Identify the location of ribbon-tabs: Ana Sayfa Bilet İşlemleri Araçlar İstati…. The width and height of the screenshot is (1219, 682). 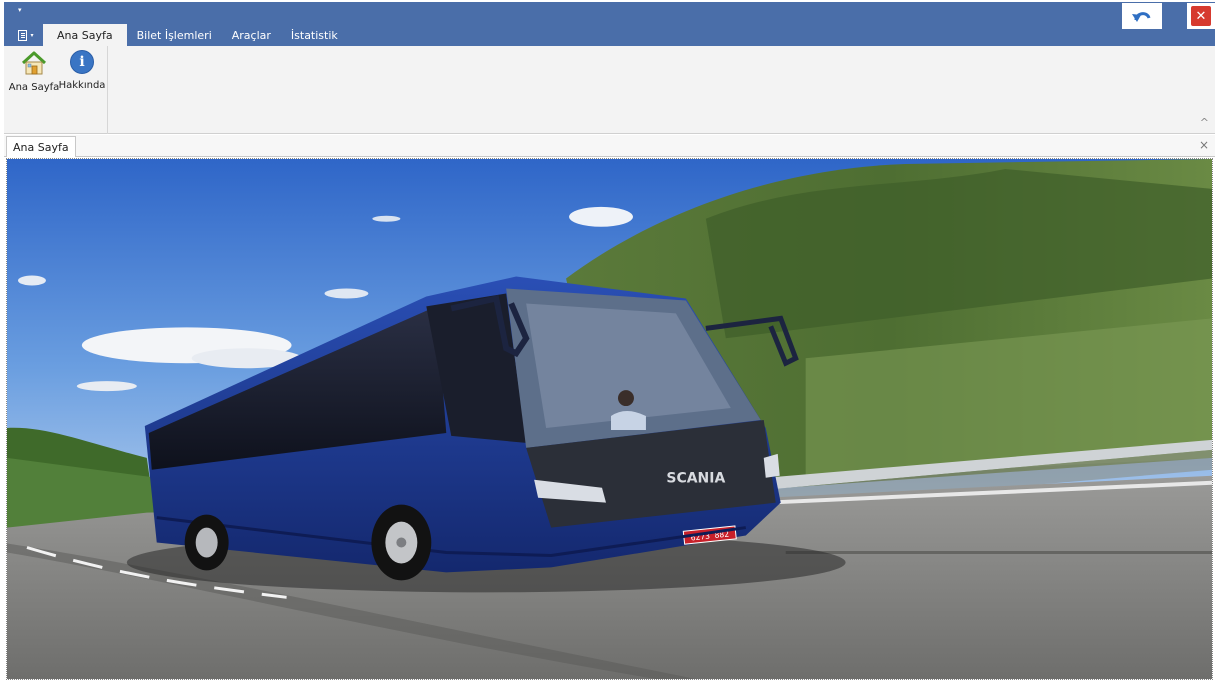
(195, 35).